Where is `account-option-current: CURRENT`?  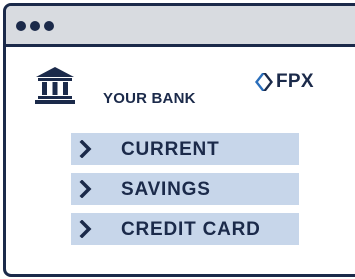 account-option-current: CURRENT is located at coordinates (185, 149).